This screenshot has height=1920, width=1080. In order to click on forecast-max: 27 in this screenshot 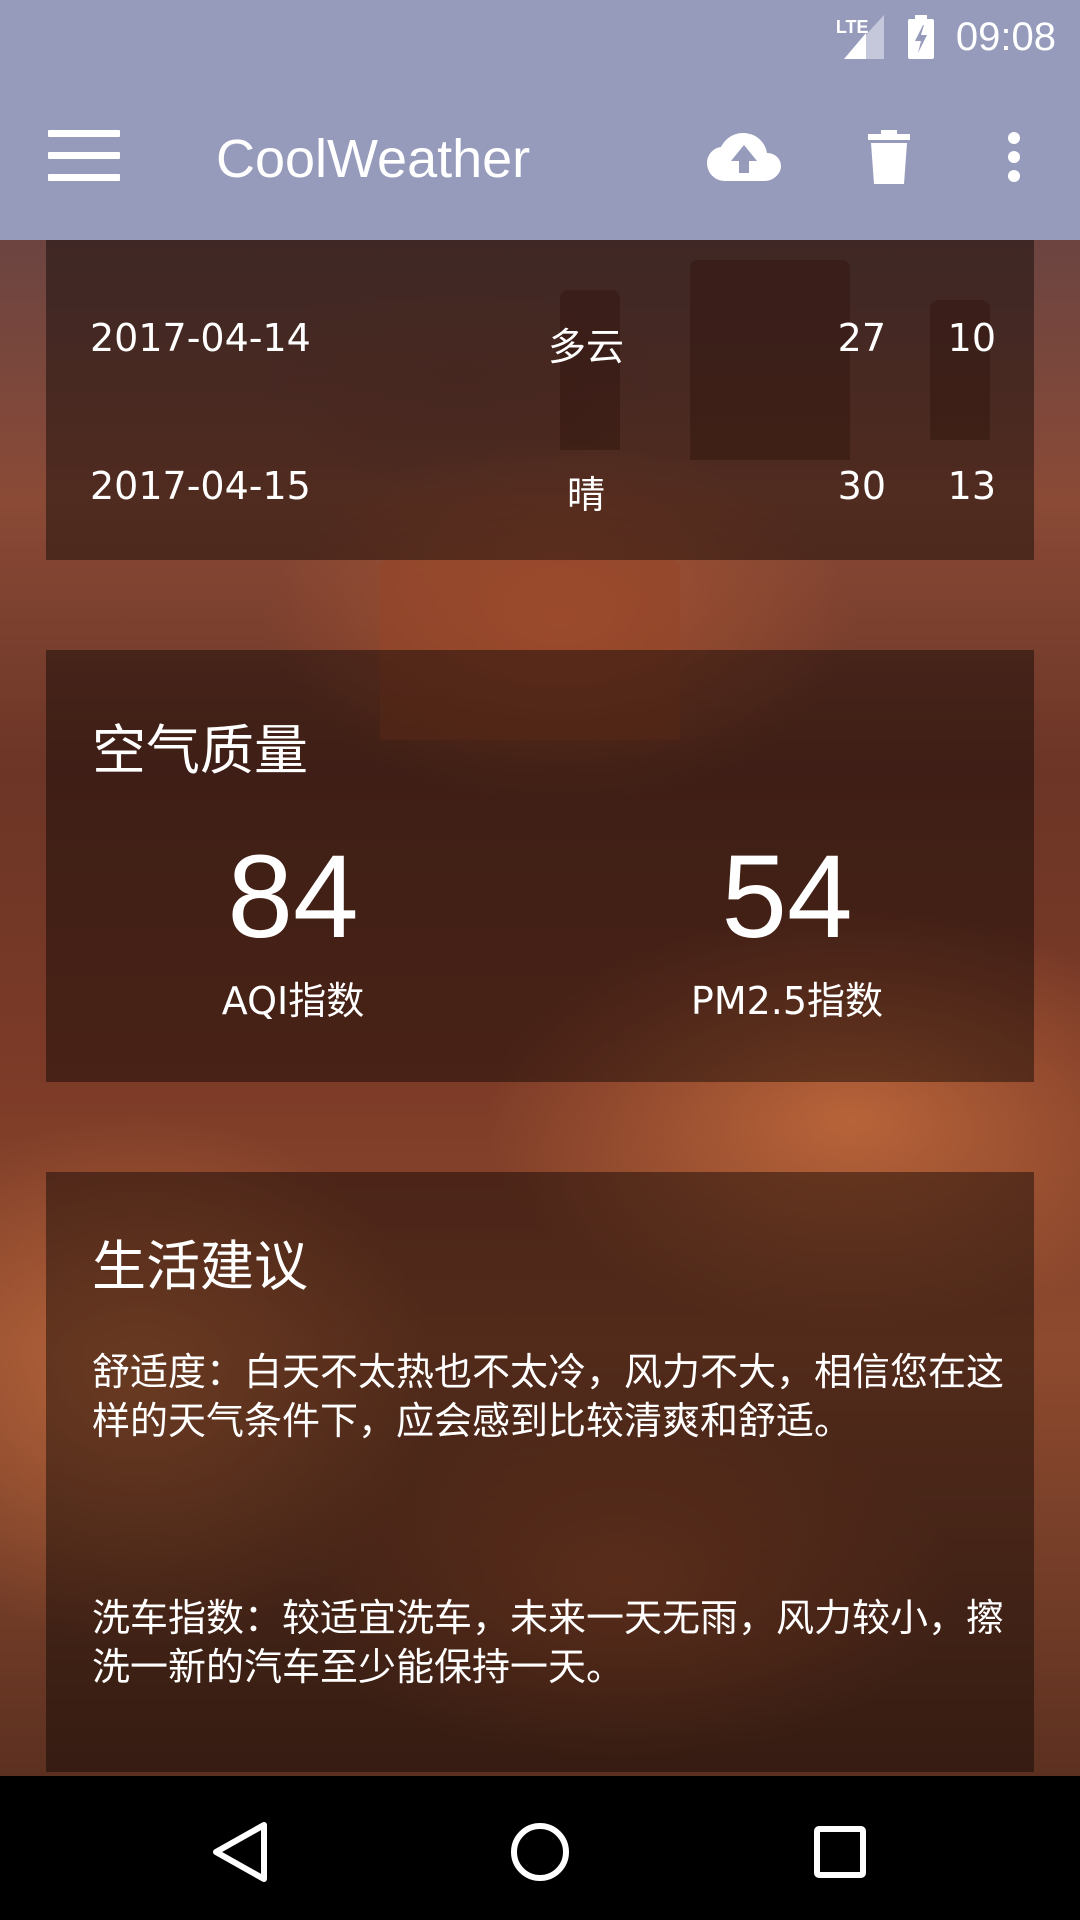, I will do `click(861, 338)`.